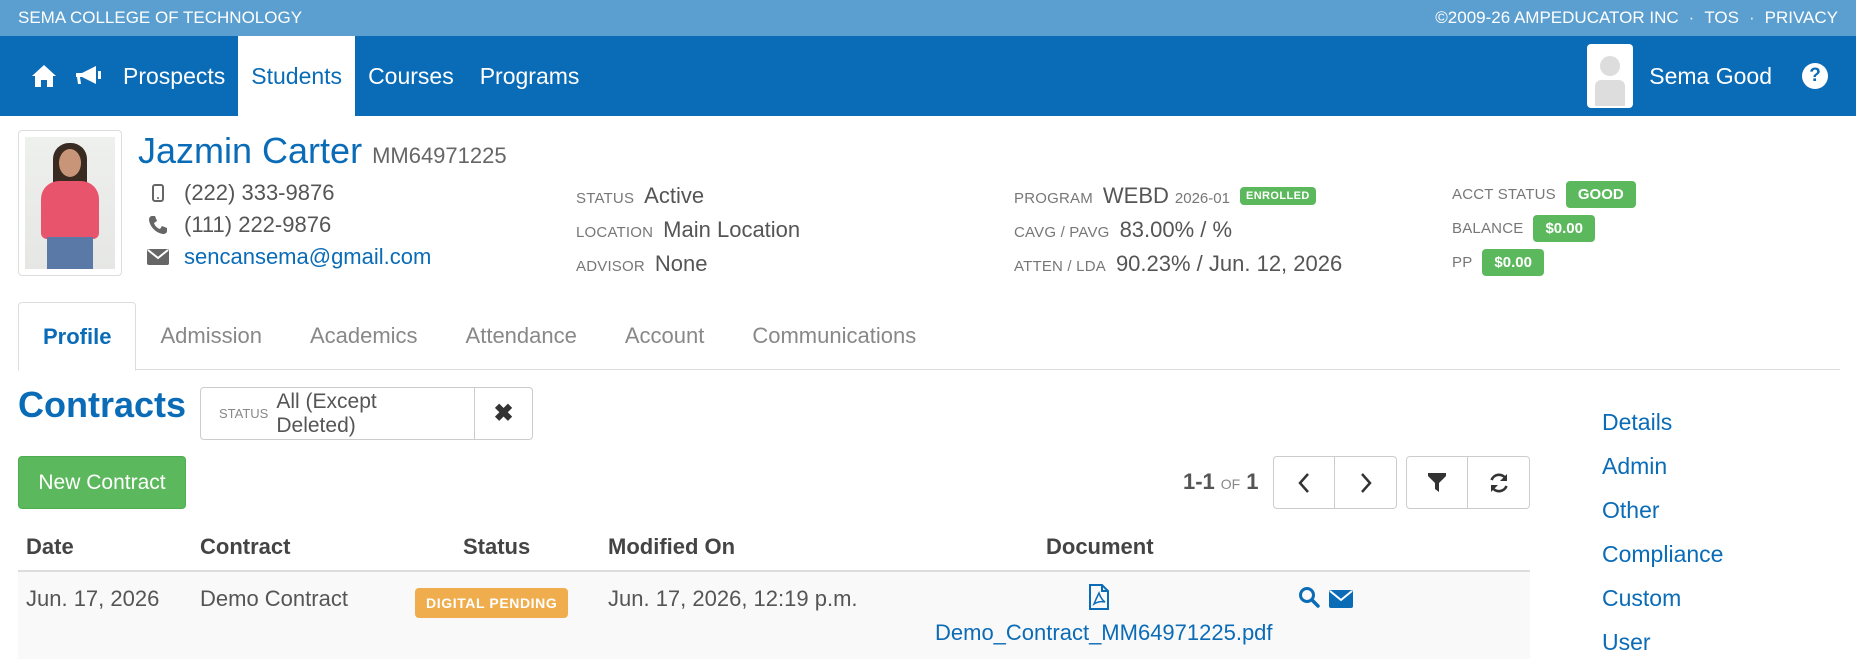 The height and width of the screenshot is (664, 1856). What do you see at coordinates (1544, 194) in the screenshot?
I see `acct-status-info: ACCT STATUS GOOD` at bounding box center [1544, 194].